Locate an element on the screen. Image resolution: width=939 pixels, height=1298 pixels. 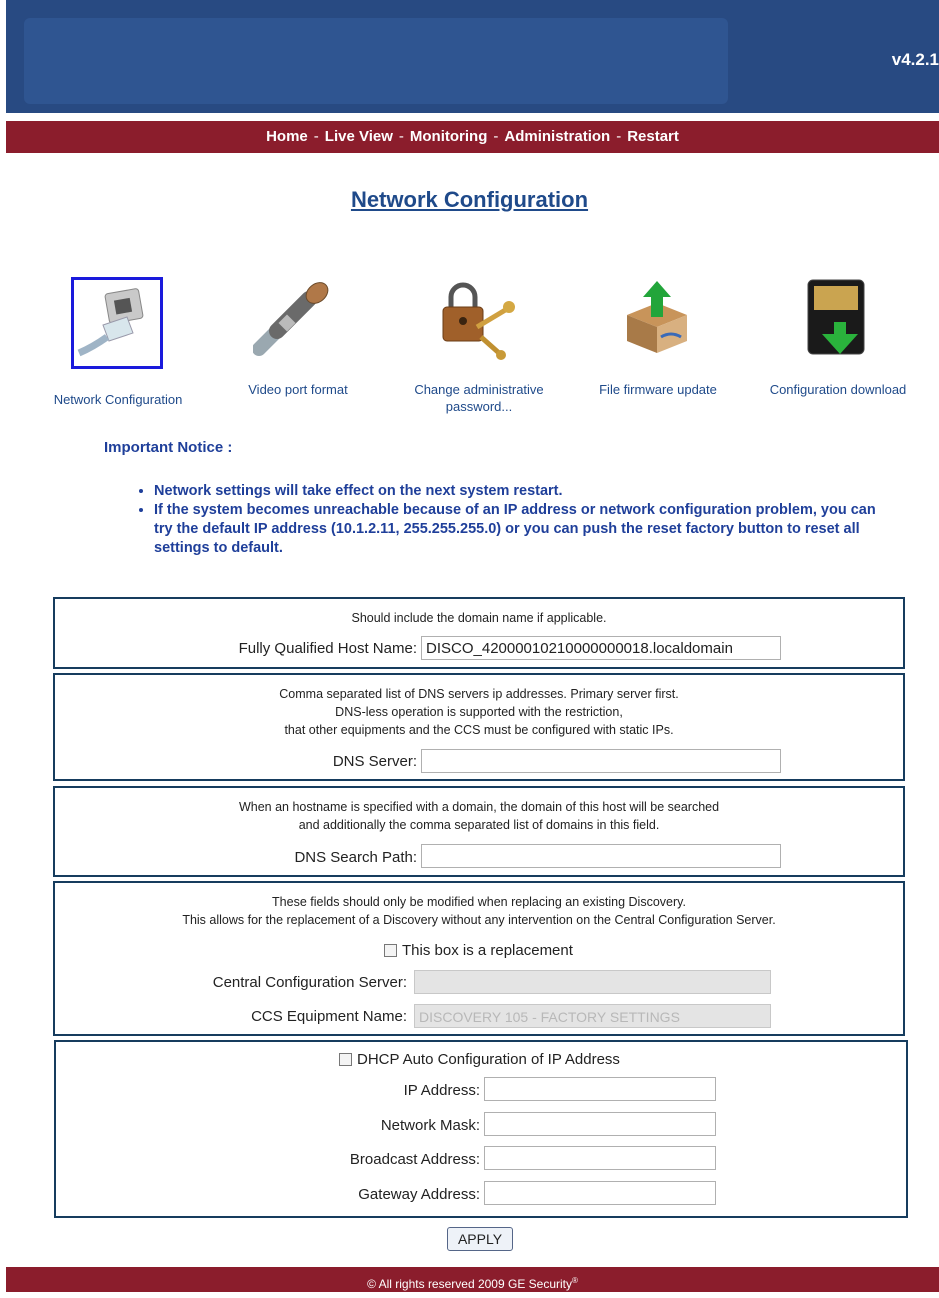
nav-home: Home is located at coordinates (287, 136).